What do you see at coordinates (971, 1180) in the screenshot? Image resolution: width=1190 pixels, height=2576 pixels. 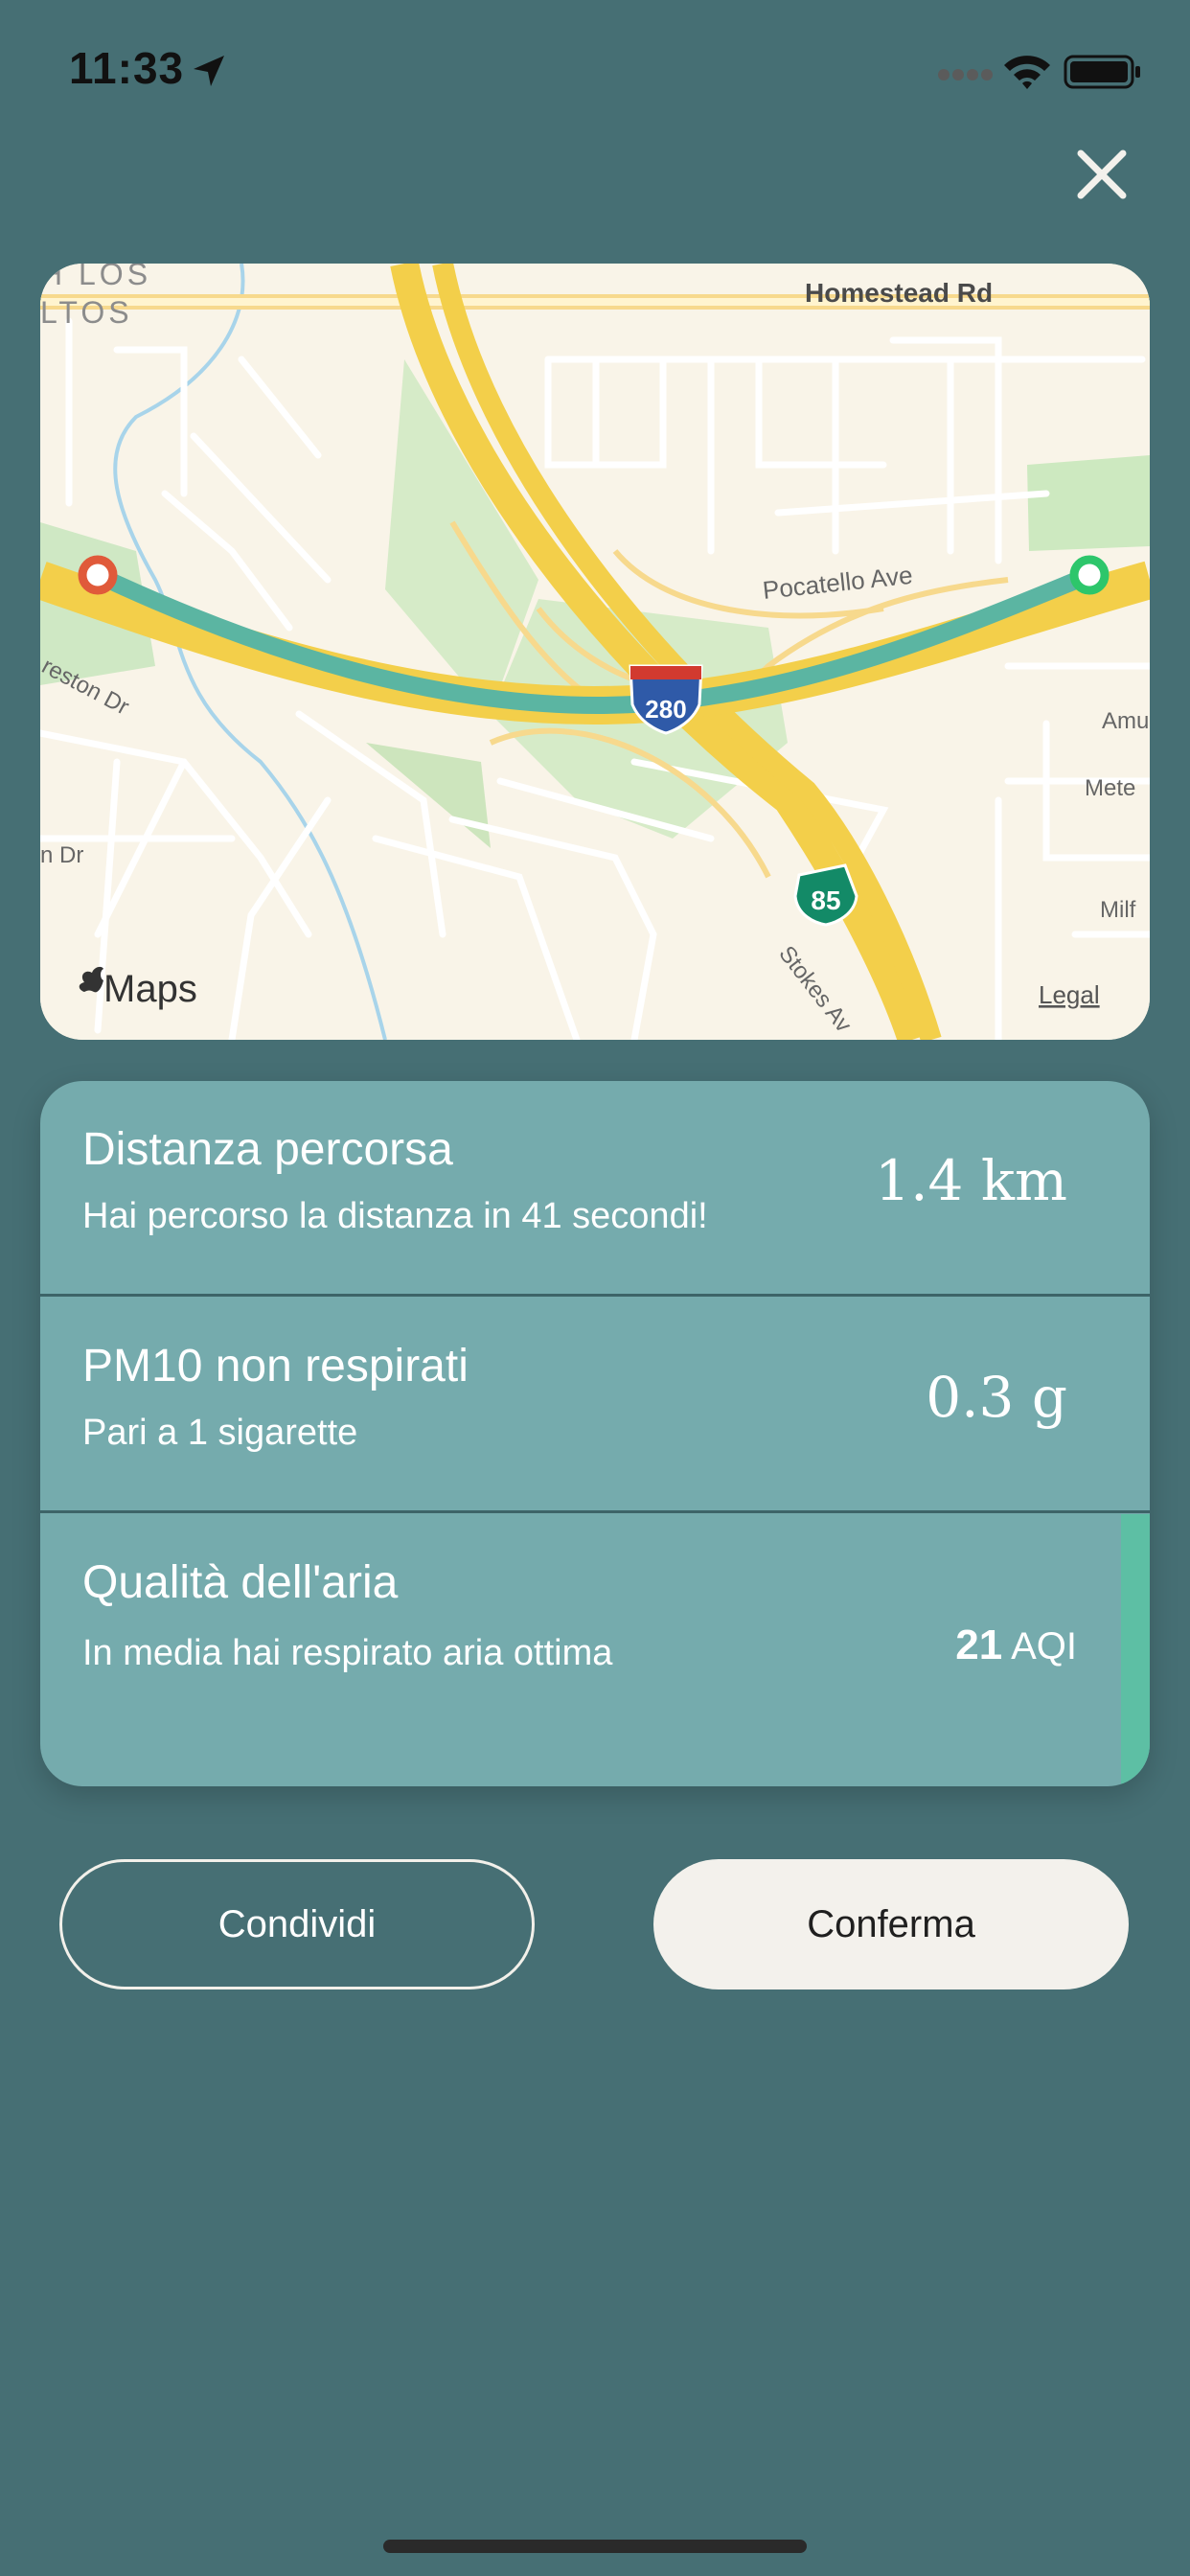 I see `stat-value-distance: 1.4 km` at bounding box center [971, 1180].